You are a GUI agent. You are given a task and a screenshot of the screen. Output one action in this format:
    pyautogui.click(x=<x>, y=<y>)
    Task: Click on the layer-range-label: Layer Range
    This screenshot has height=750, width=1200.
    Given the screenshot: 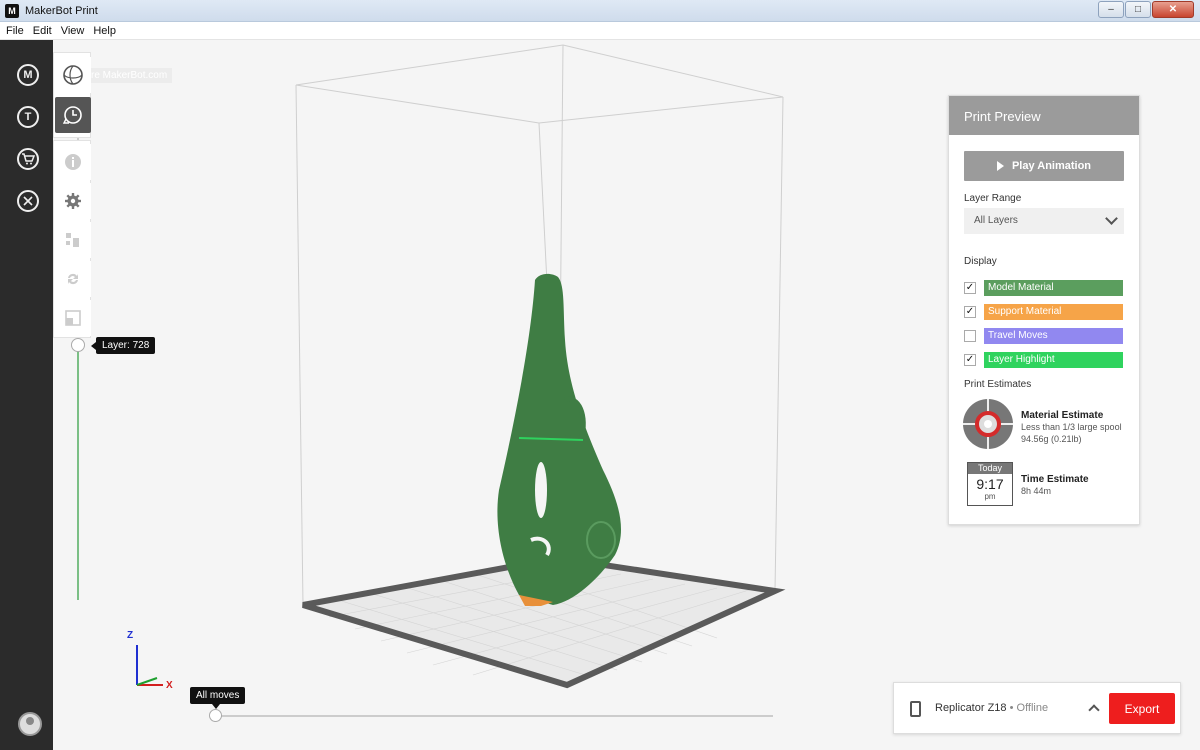 What is the action you would take?
    pyautogui.click(x=993, y=198)
    